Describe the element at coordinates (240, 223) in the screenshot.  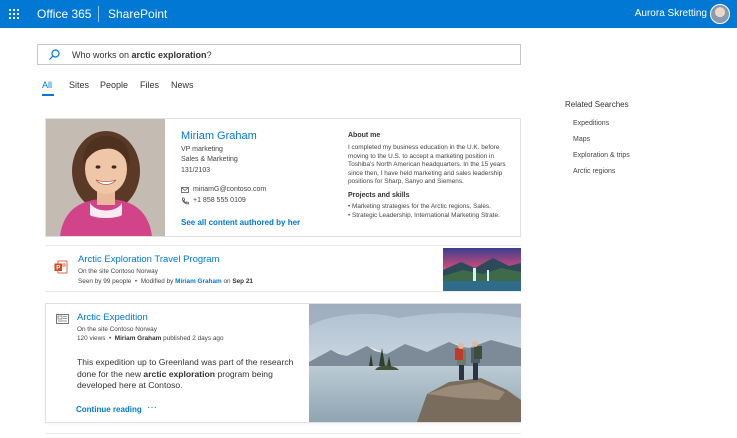
I see `see-all-content-link: See all content authored by her` at that location.